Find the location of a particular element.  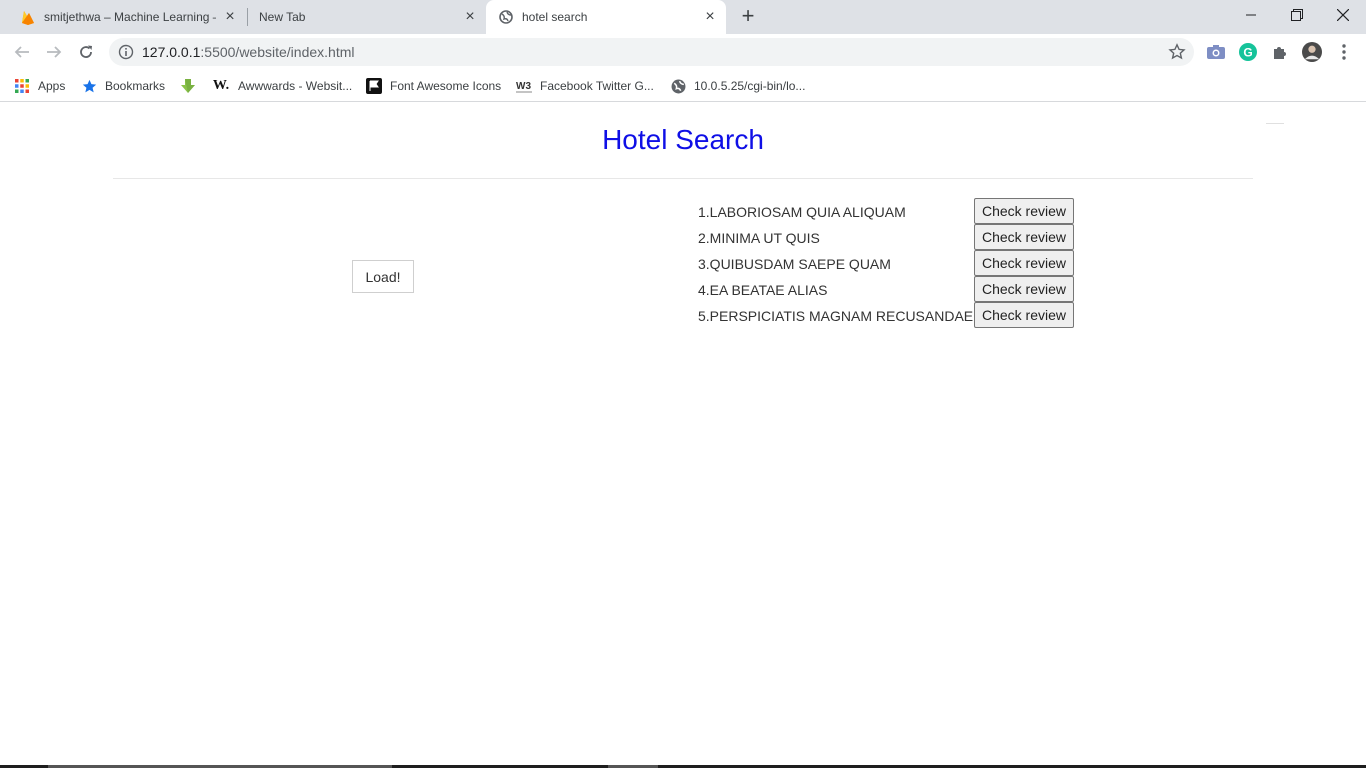

hotel-name: 3.QUIBUSDAM SAEPE QUAM is located at coordinates (794, 264).